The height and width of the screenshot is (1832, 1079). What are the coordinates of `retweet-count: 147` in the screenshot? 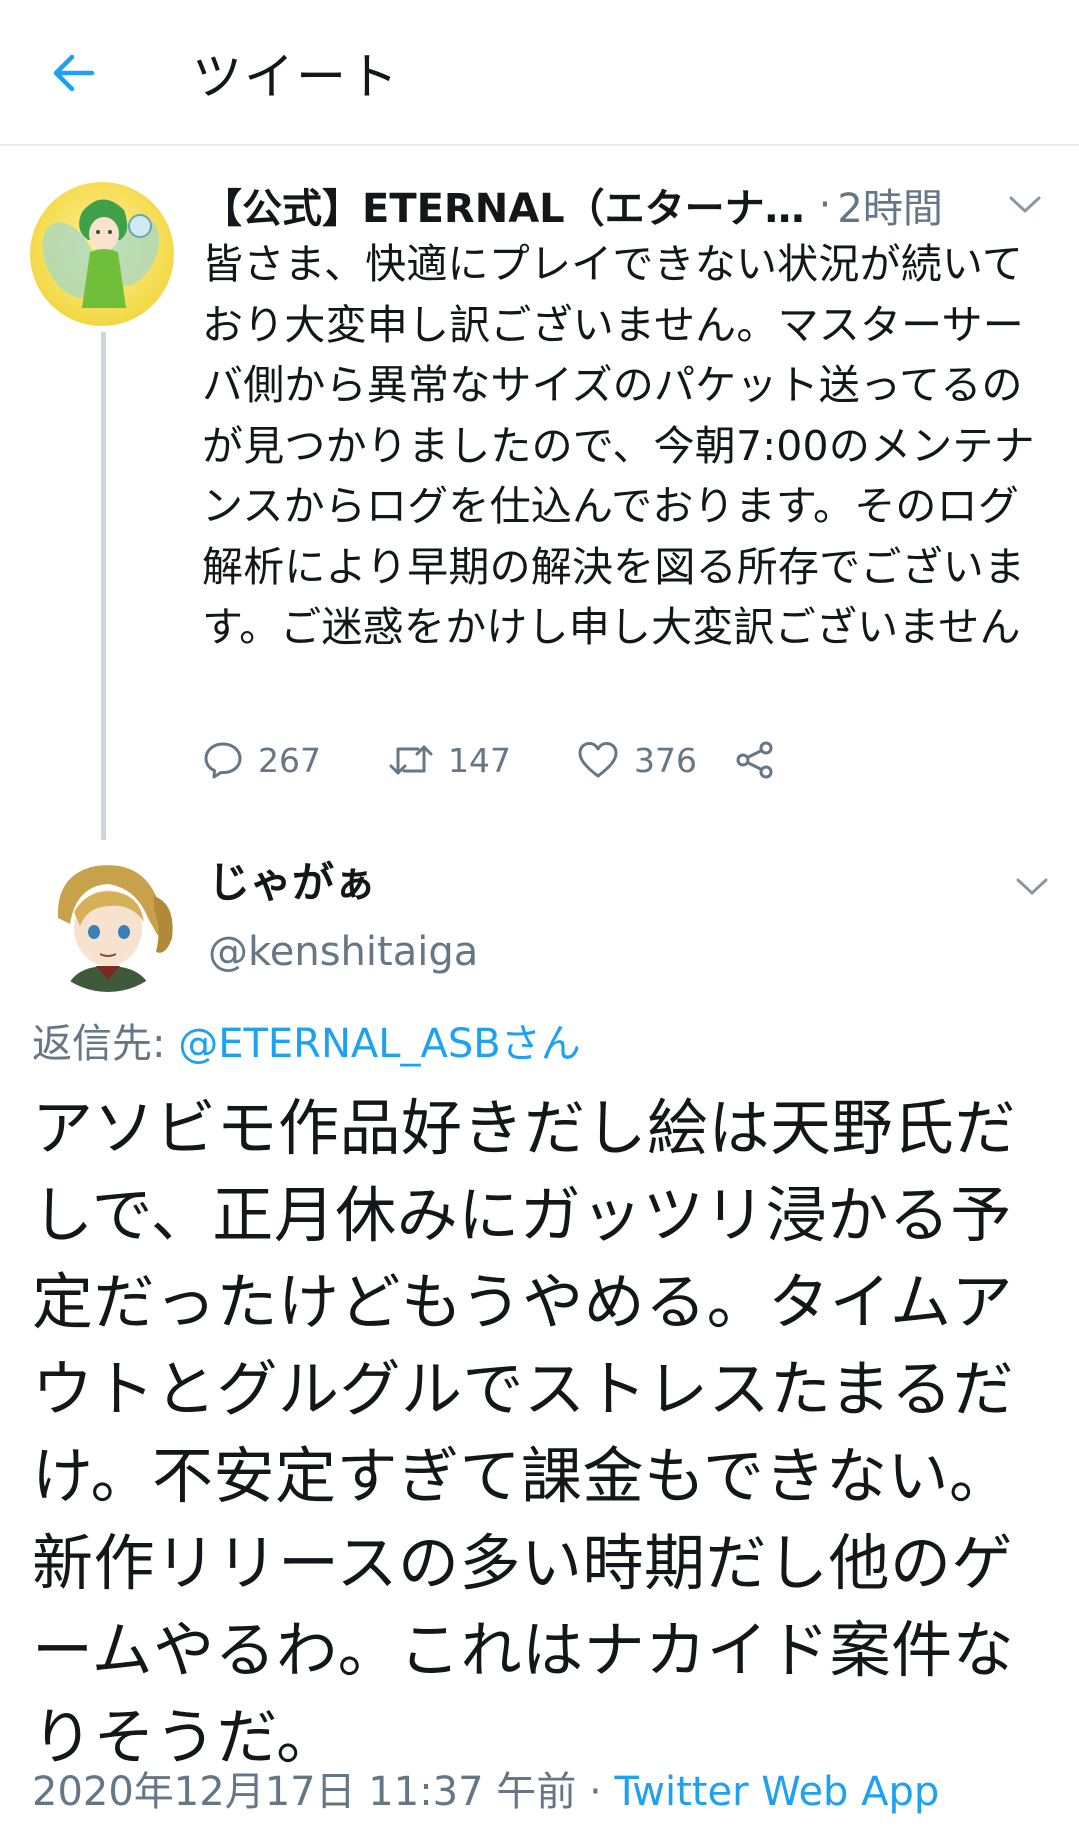 It's located at (479, 760).